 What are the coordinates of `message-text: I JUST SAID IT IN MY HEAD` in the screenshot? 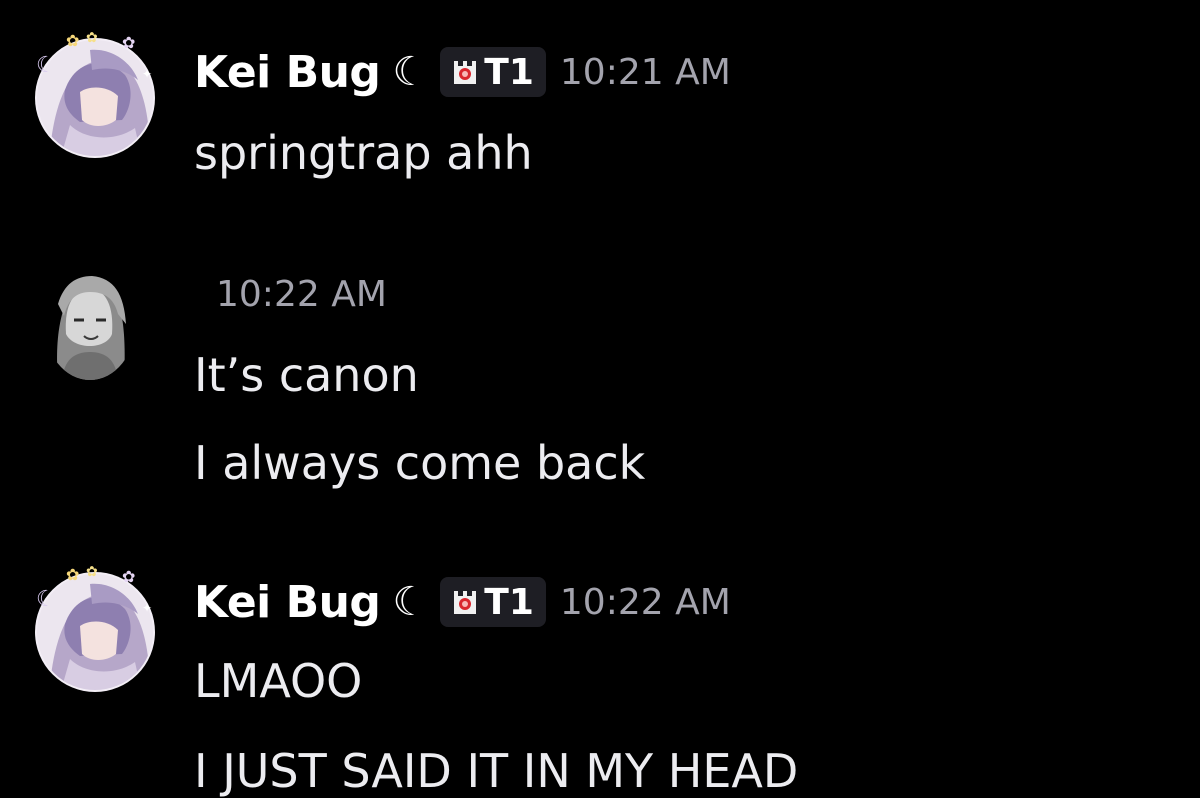 It's located at (496, 771).